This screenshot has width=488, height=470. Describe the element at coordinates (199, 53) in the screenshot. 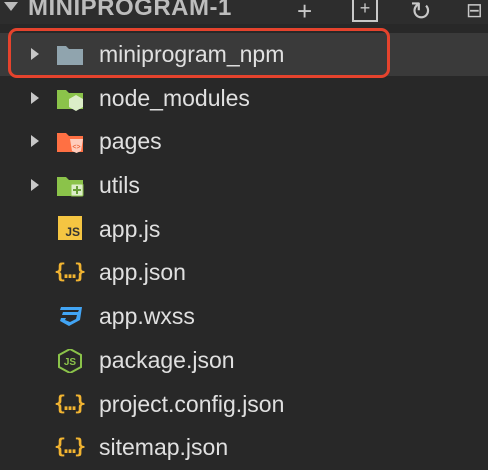

I see `focus-outline` at that location.